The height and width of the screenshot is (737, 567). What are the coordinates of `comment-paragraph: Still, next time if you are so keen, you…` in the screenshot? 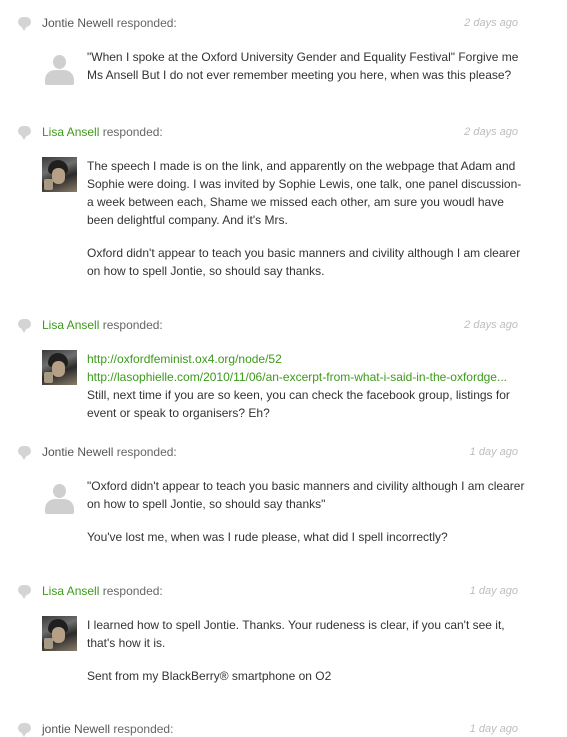 It's located at (298, 404).